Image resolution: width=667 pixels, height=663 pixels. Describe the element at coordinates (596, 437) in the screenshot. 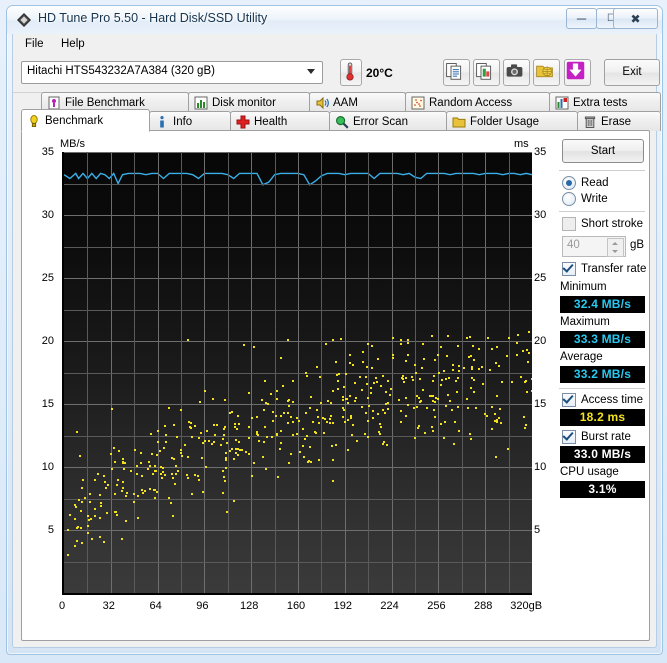

I see `checkbox-burst-rate: Burst rate` at that location.